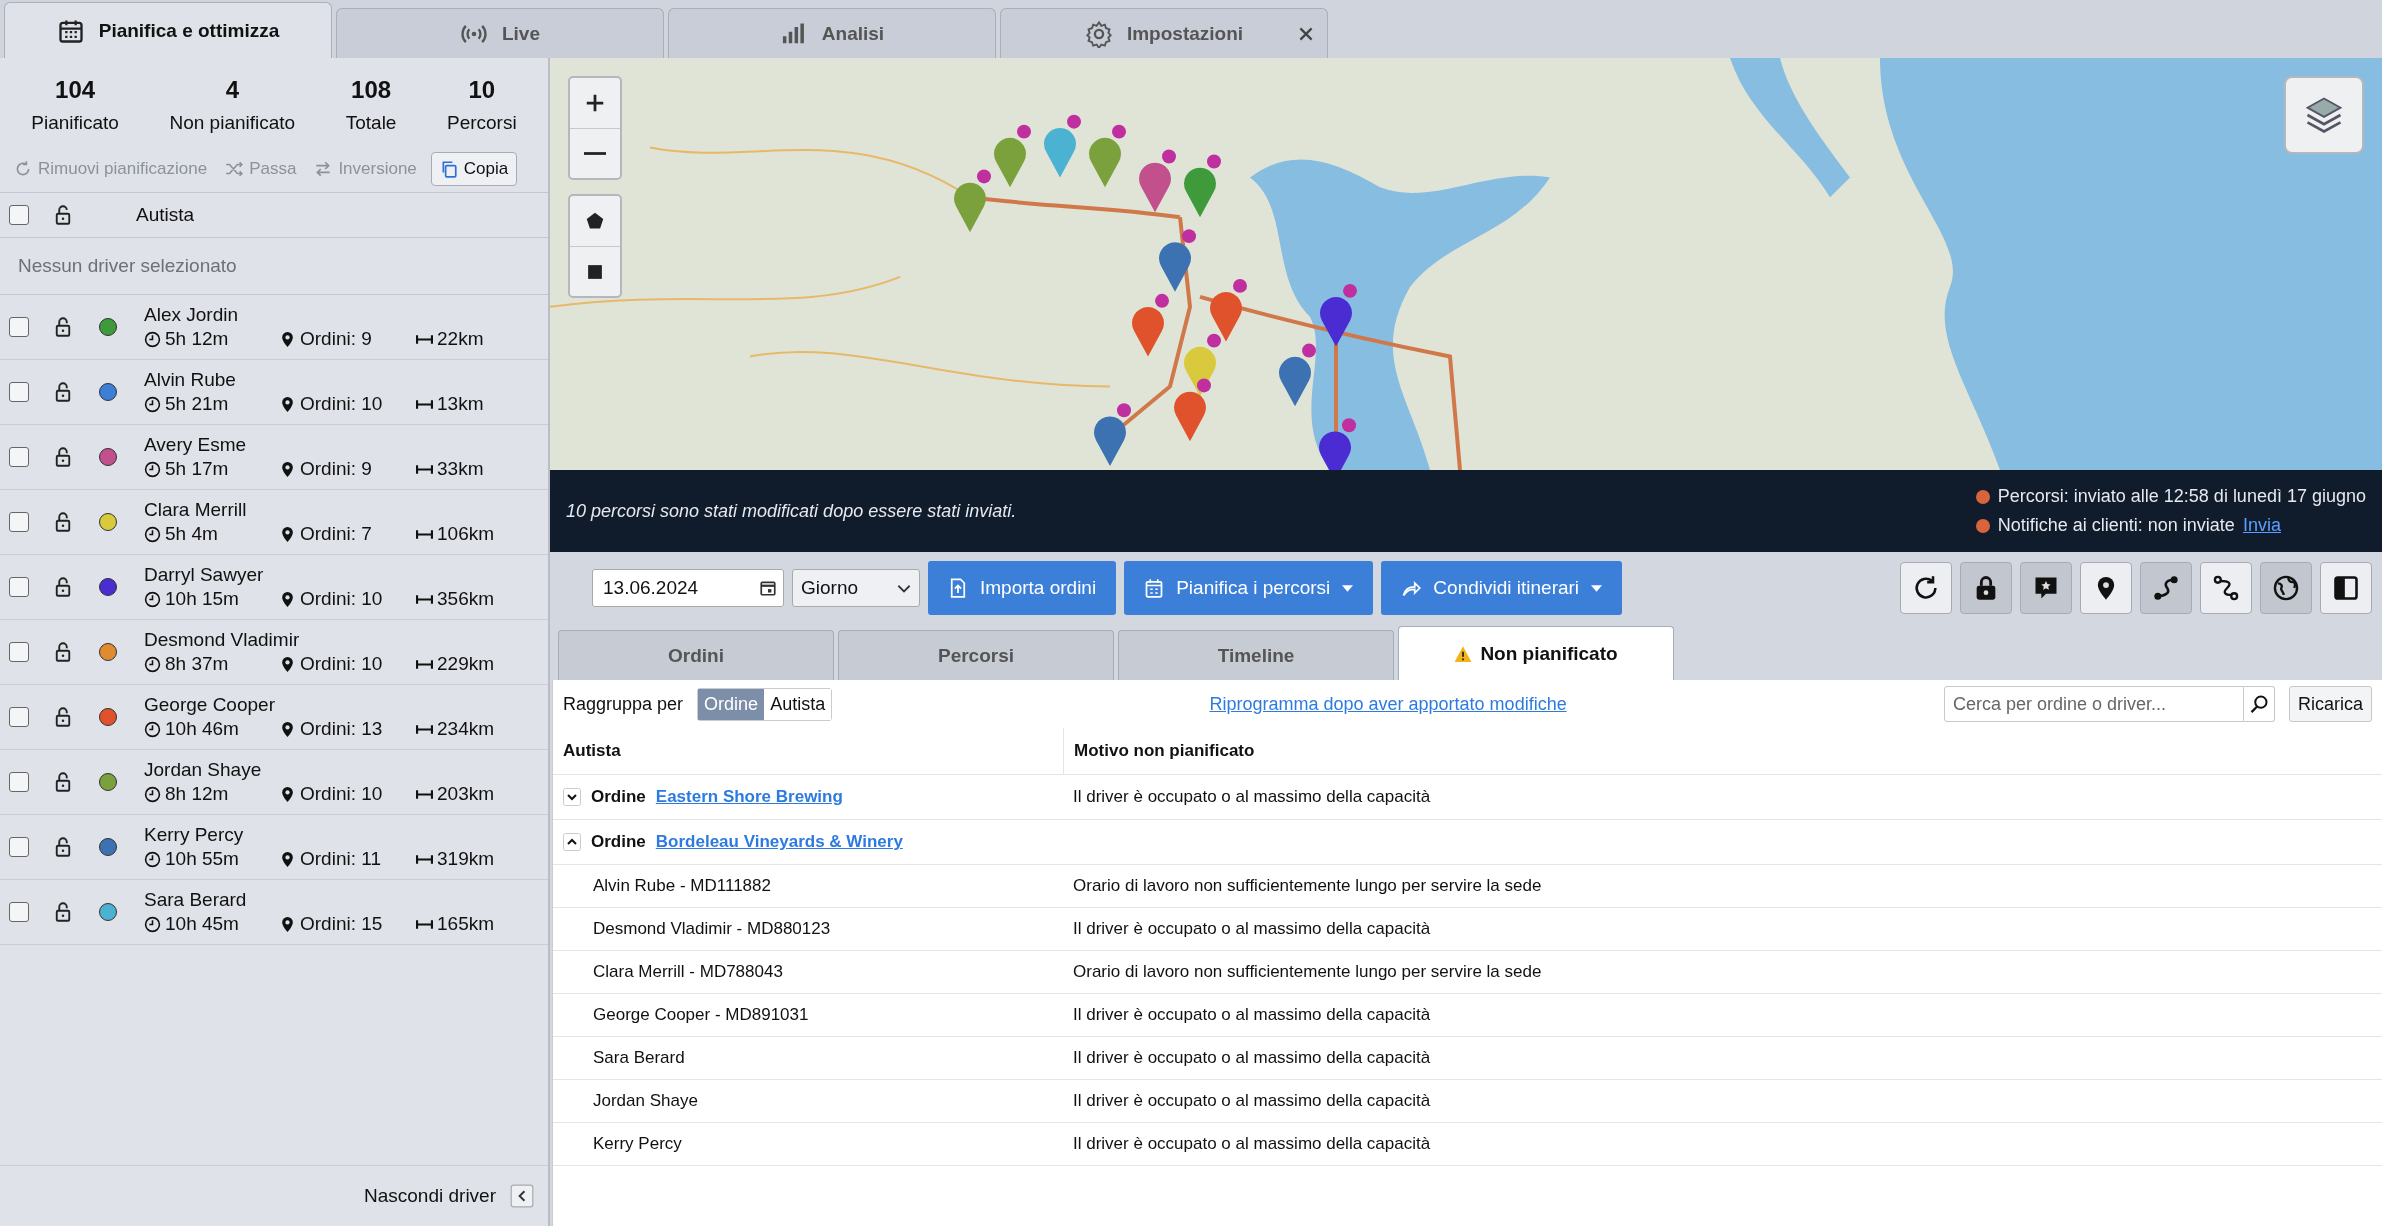 The height and width of the screenshot is (1226, 2382). What do you see at coordinates (1307, 886) in the screenshot?
I see `table-cell-text: Orario di lavoro non sufficientemente lungo per servire la sede` at bounding box center [1307, 886].